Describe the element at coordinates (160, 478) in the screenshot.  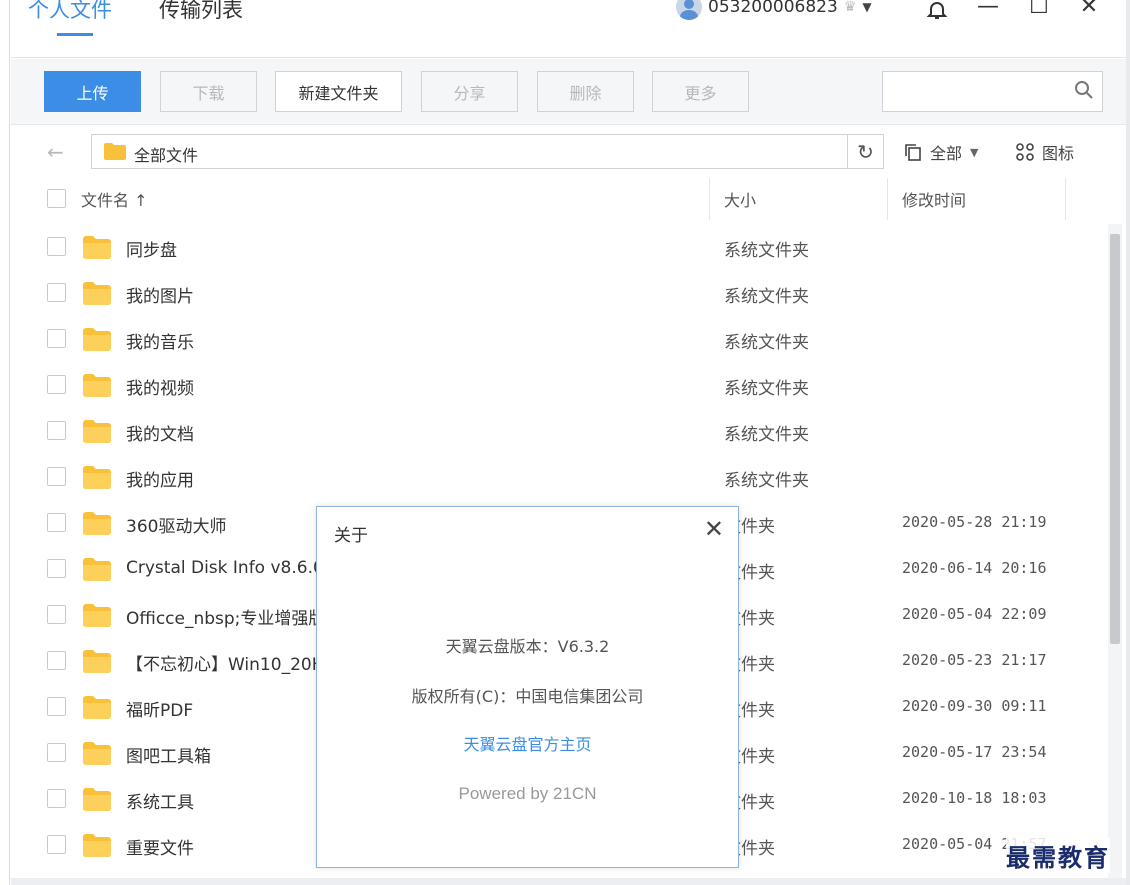
I see `file-name: 我的应用` at that location.